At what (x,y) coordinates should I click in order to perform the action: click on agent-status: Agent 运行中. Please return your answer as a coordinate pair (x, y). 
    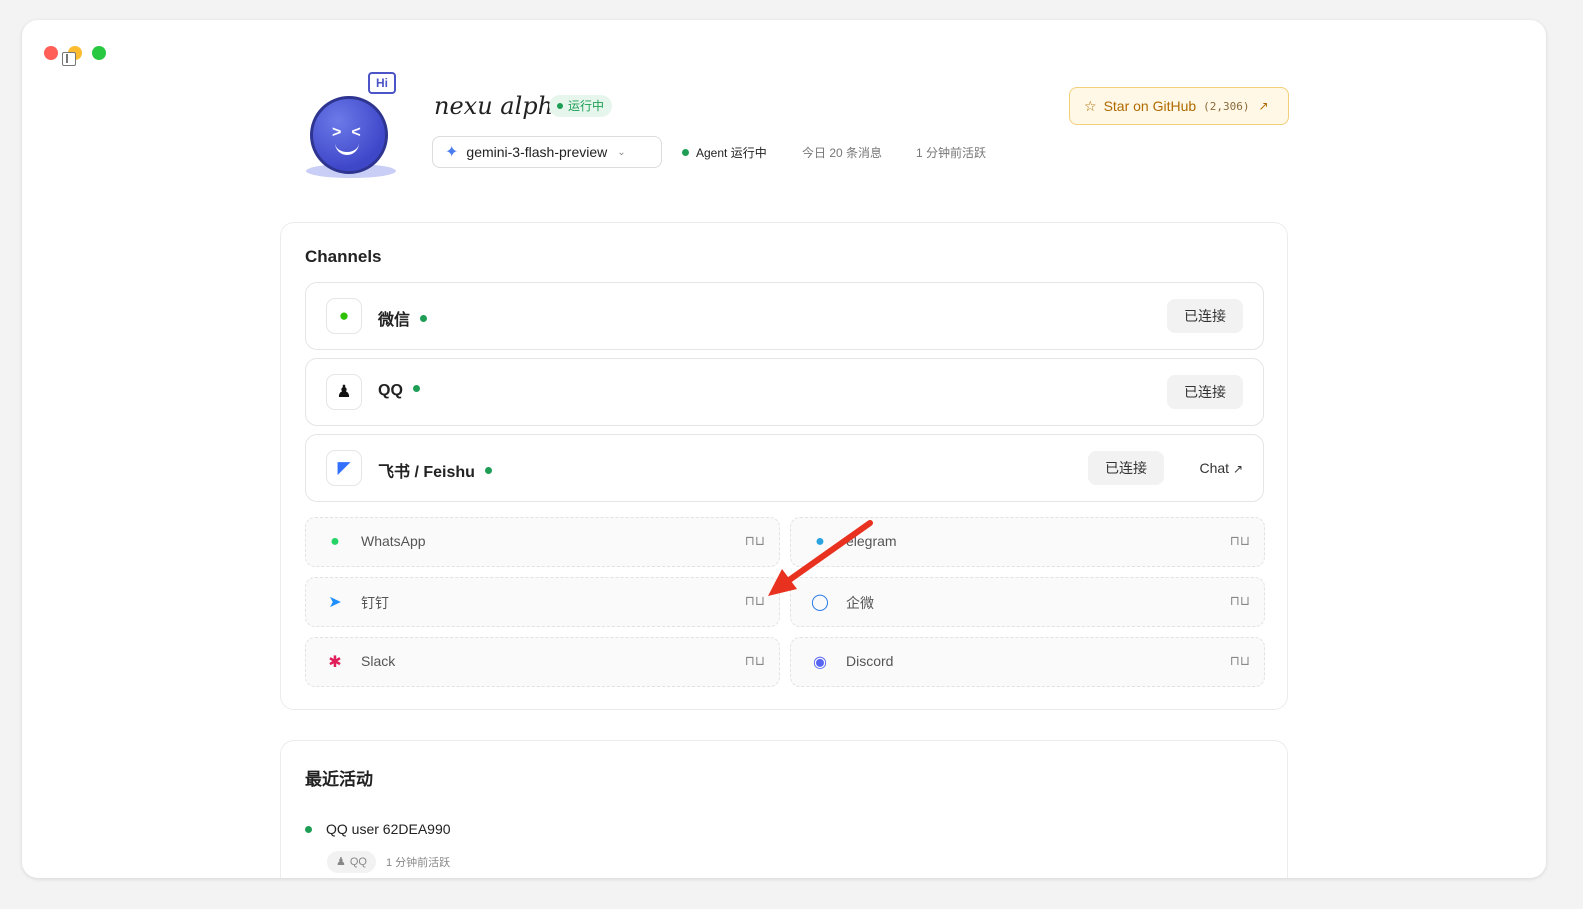
    Looking at the image, I should click on (724, 152).